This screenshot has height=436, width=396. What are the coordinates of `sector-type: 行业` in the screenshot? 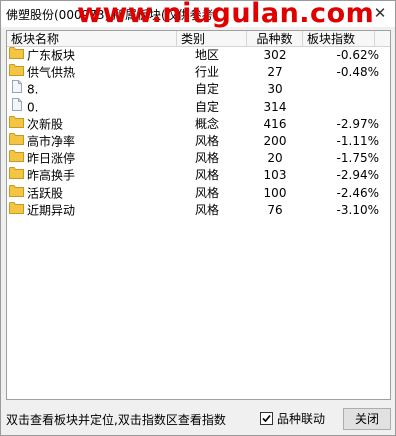 It's located at (207, 72).